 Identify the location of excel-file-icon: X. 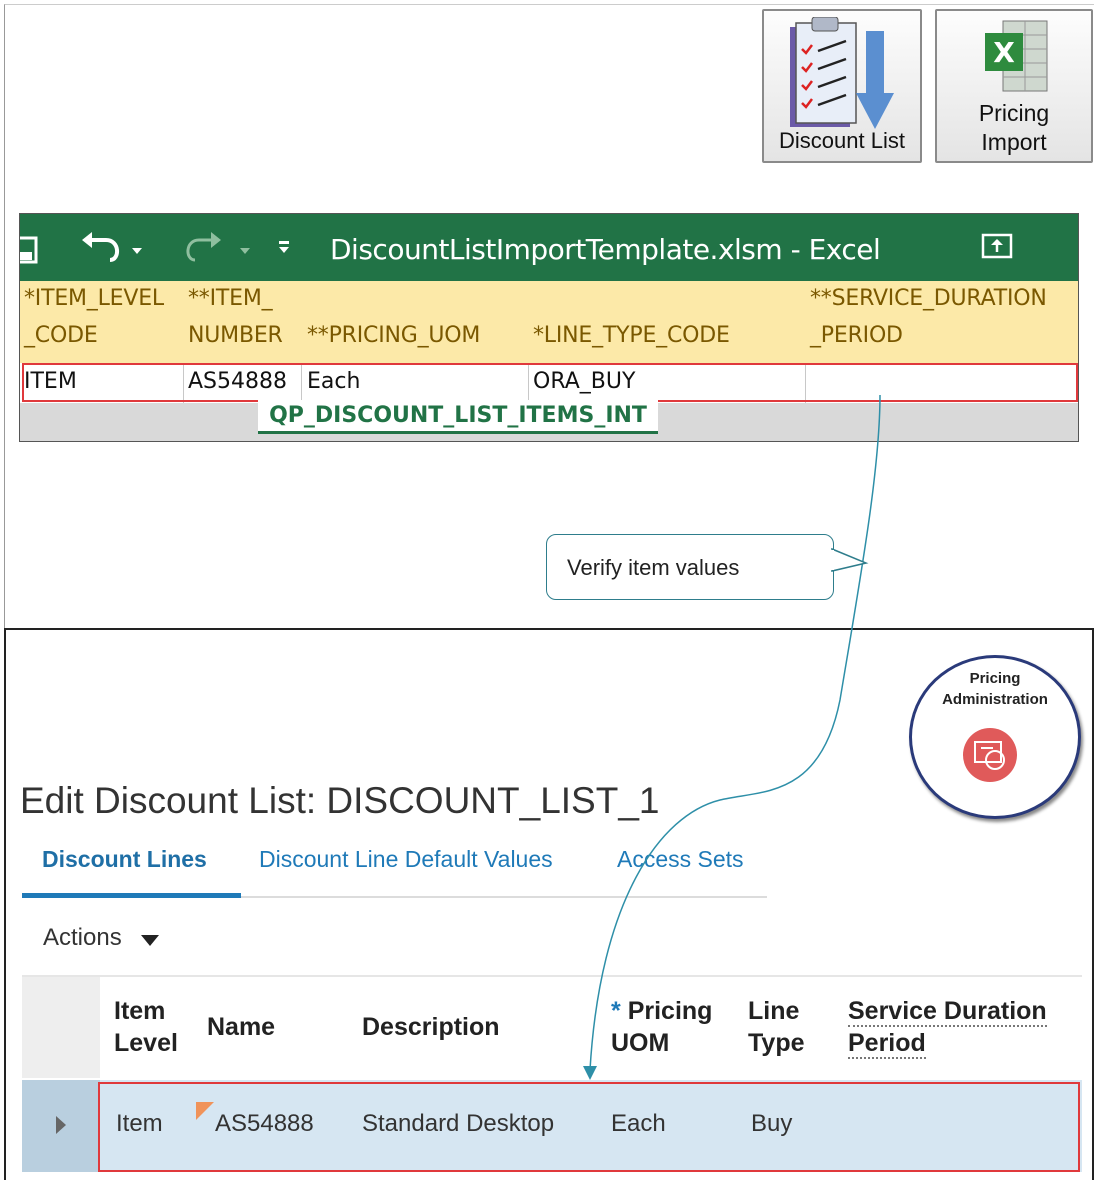
(1016, 56).